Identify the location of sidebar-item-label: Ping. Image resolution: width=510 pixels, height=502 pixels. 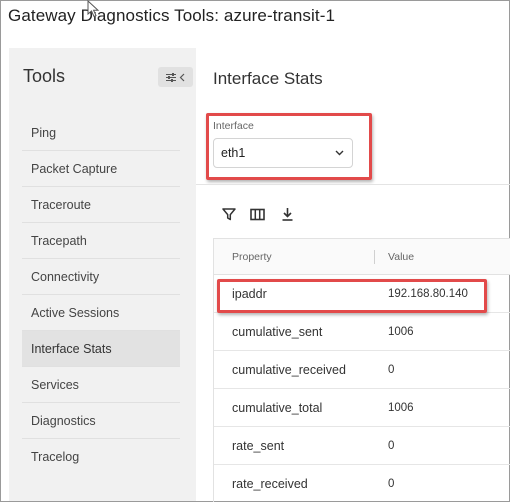
(44, 132).